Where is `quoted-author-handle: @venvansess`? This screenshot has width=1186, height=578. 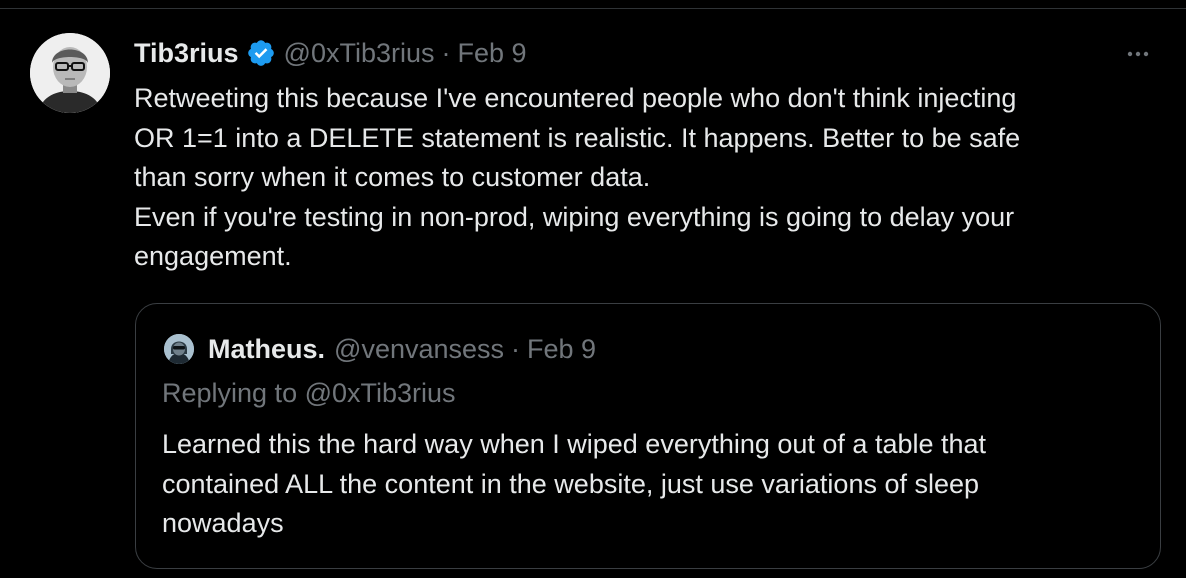
quoted-author-handle: @venvansess is located at coordinates (419, 348).